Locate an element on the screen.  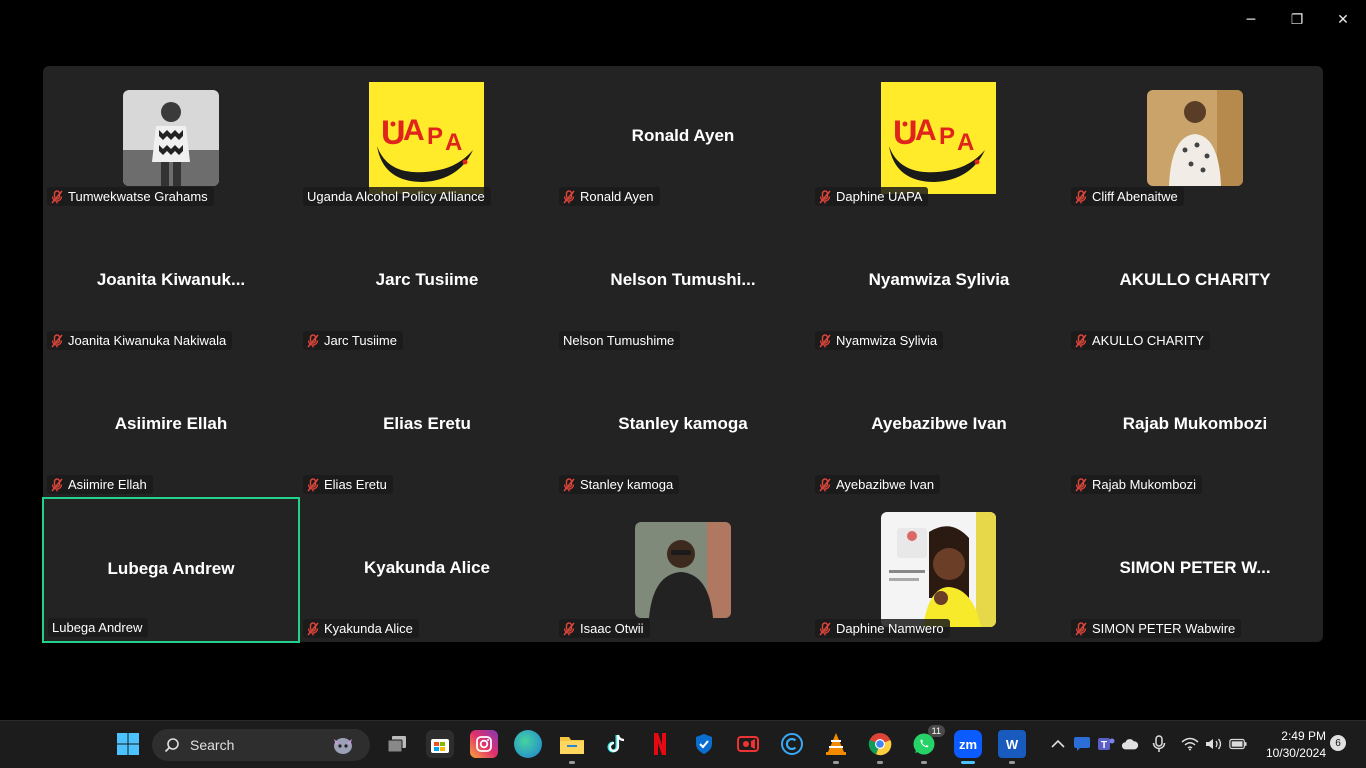
participant-tile: Ayebazibwe Ivan Ayebazibwe Ivan is located at coordinates (939, 426).